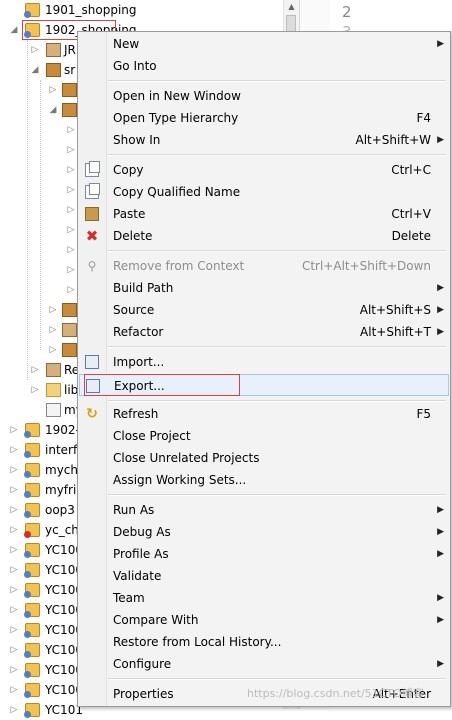  What do you see at coordinates (264, 214) in the screenshot?
I see `menu-item-paste: Paste Ctrl+V` at bounding box center [264, 214].